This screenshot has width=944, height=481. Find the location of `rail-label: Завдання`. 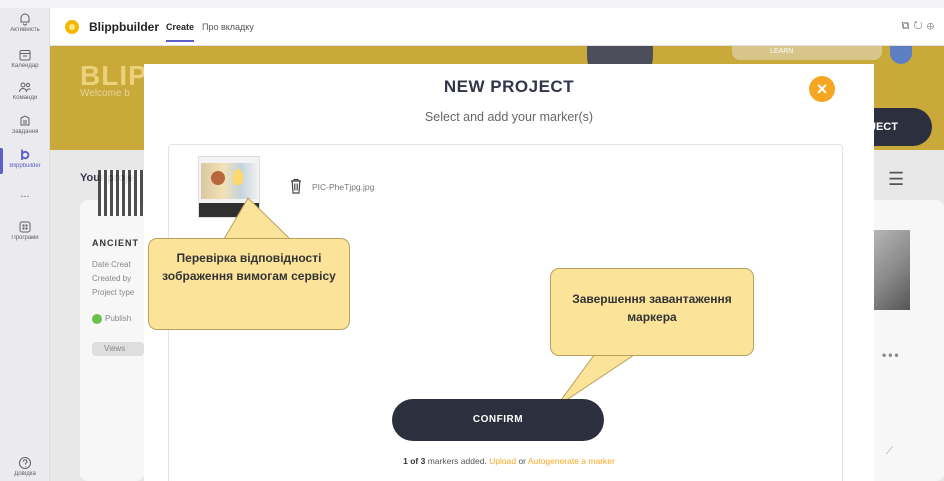

rail-label: Завдання is located at coordinates (25, 132).